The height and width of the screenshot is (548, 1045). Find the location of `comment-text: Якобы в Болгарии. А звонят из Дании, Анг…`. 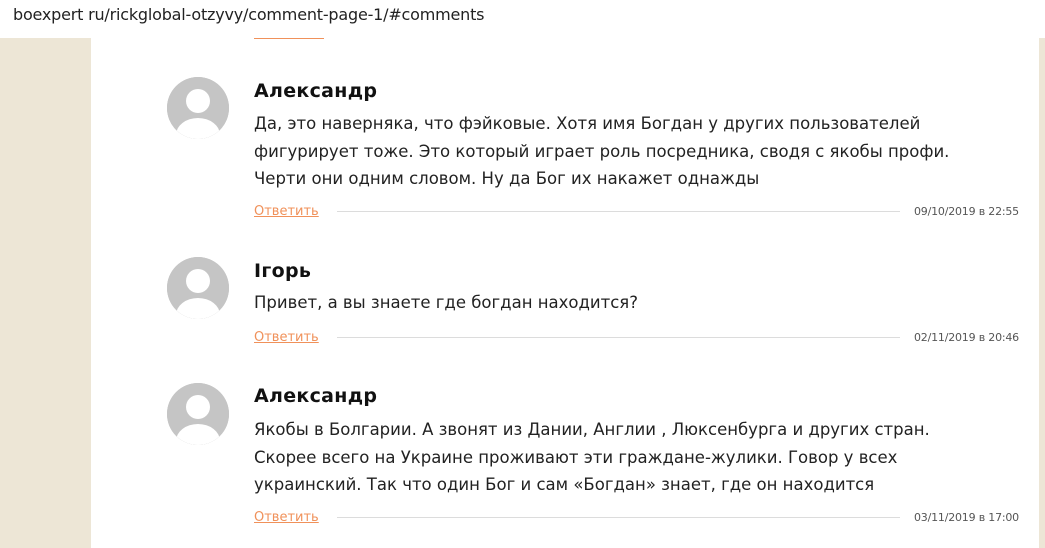

comment-text: Якобы в Болгарии. А звонят из Дании, Анг… is located at coordinates (634, 457).